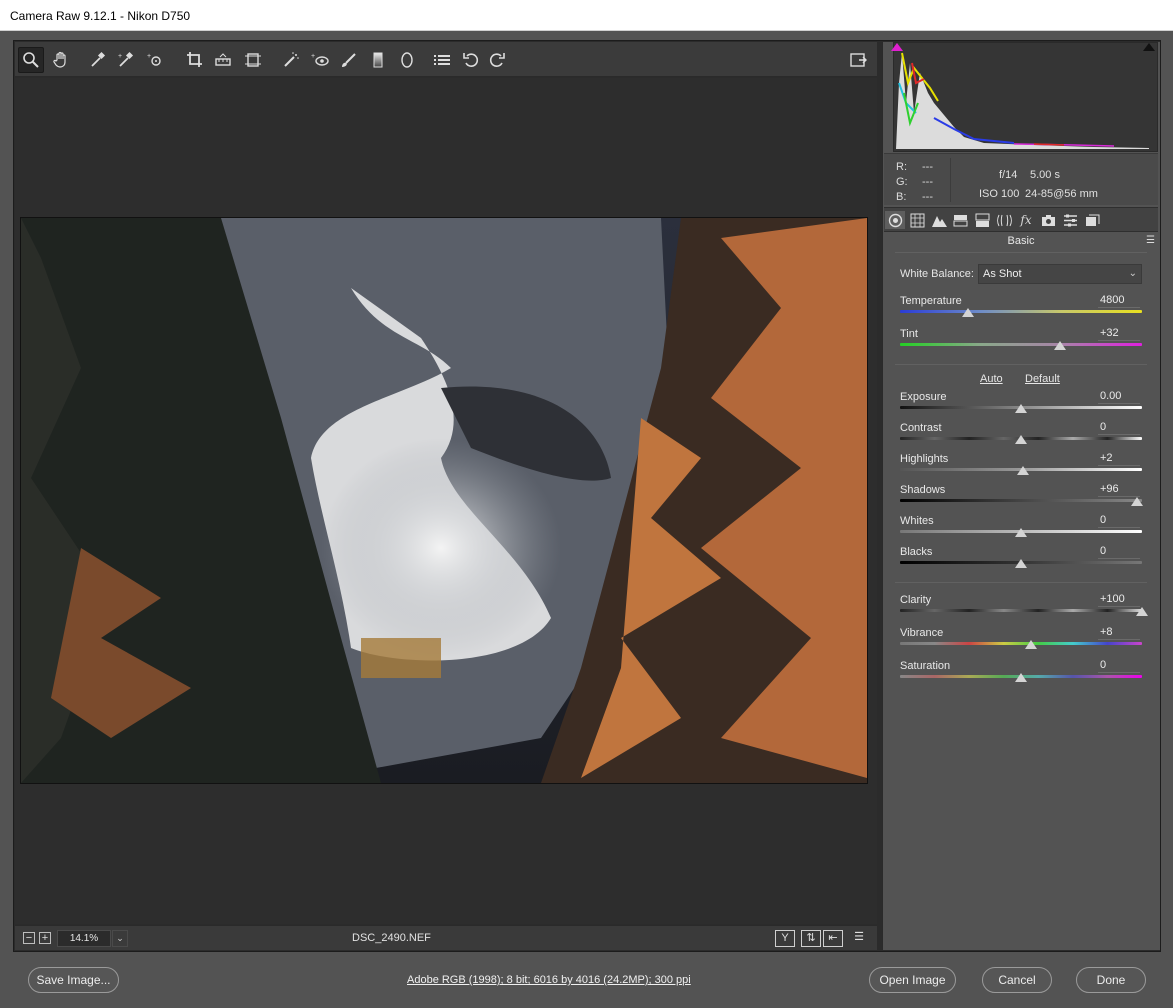 This screenshot has height=1008, width=1173. Describe the element at coordinates (349, 60) in the screenshot. I see `brush-icon` at that location.